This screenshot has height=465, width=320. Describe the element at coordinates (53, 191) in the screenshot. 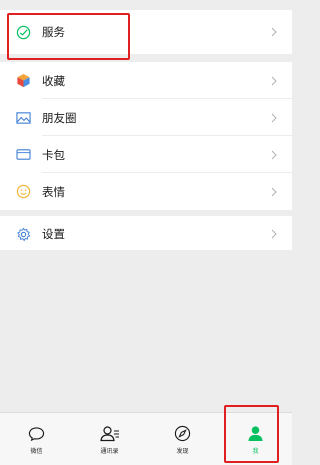

I see `stickers-label: 表情` at that location.